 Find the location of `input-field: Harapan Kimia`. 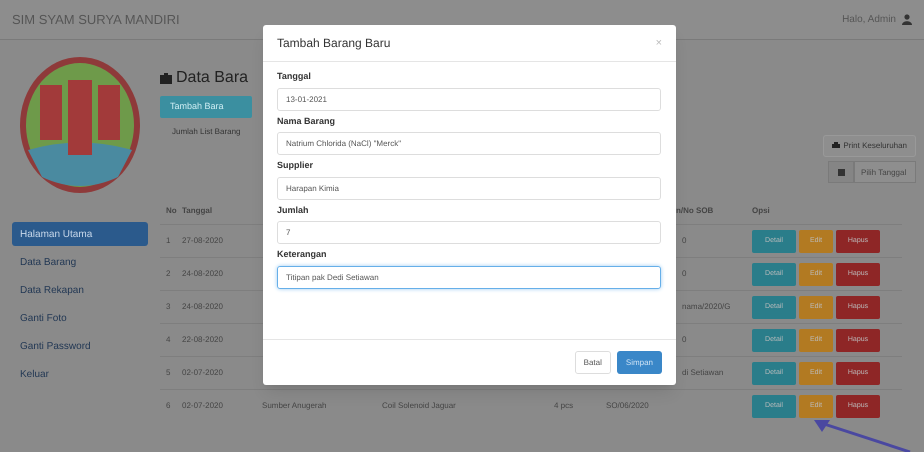

input-field: Harapan Kimia is located at coordinates (469, 188).